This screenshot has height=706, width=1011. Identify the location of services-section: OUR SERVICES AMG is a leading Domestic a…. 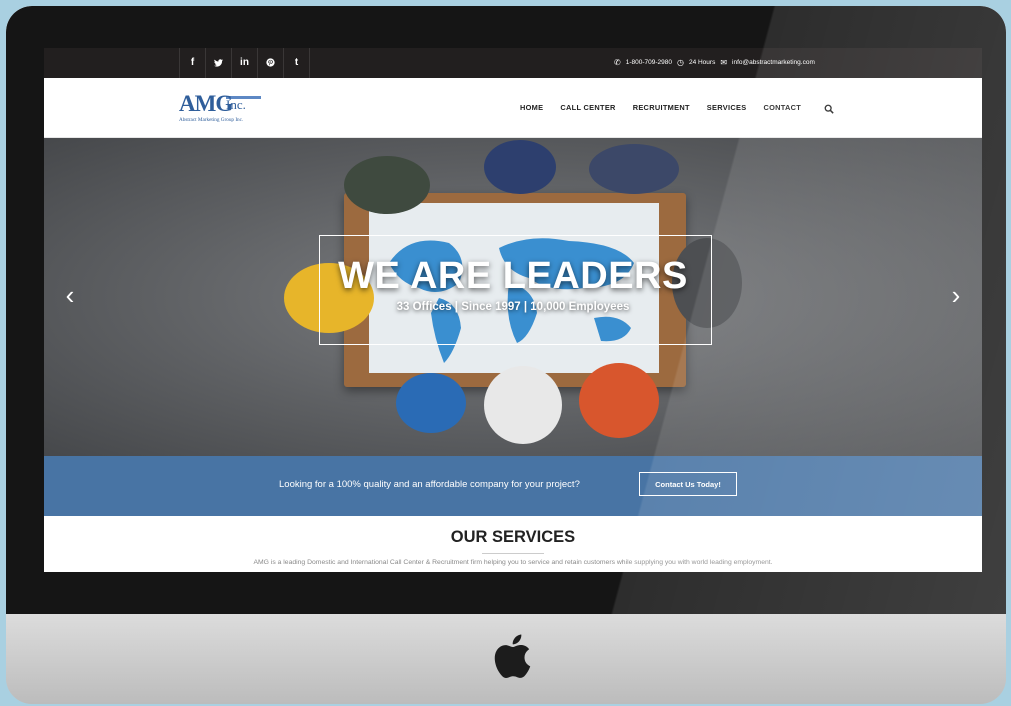
(513, 544).